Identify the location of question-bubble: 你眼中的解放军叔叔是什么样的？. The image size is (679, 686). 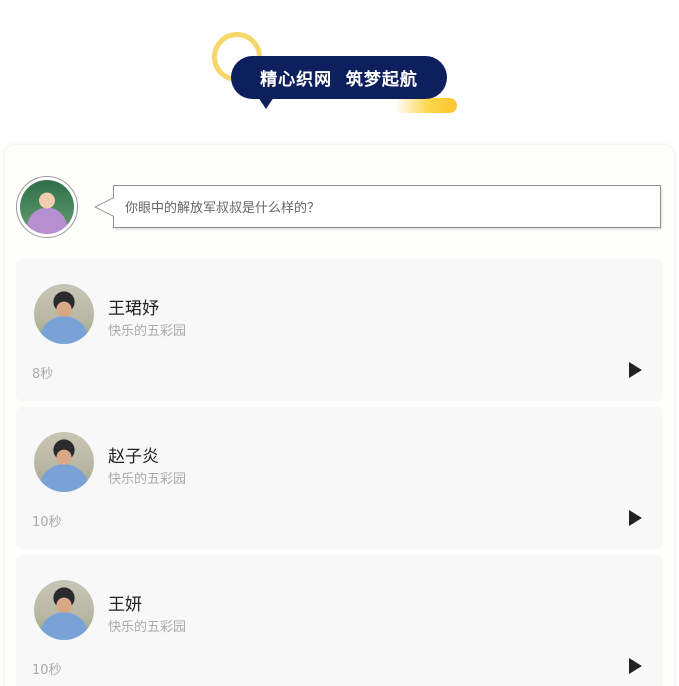
(387, 206).